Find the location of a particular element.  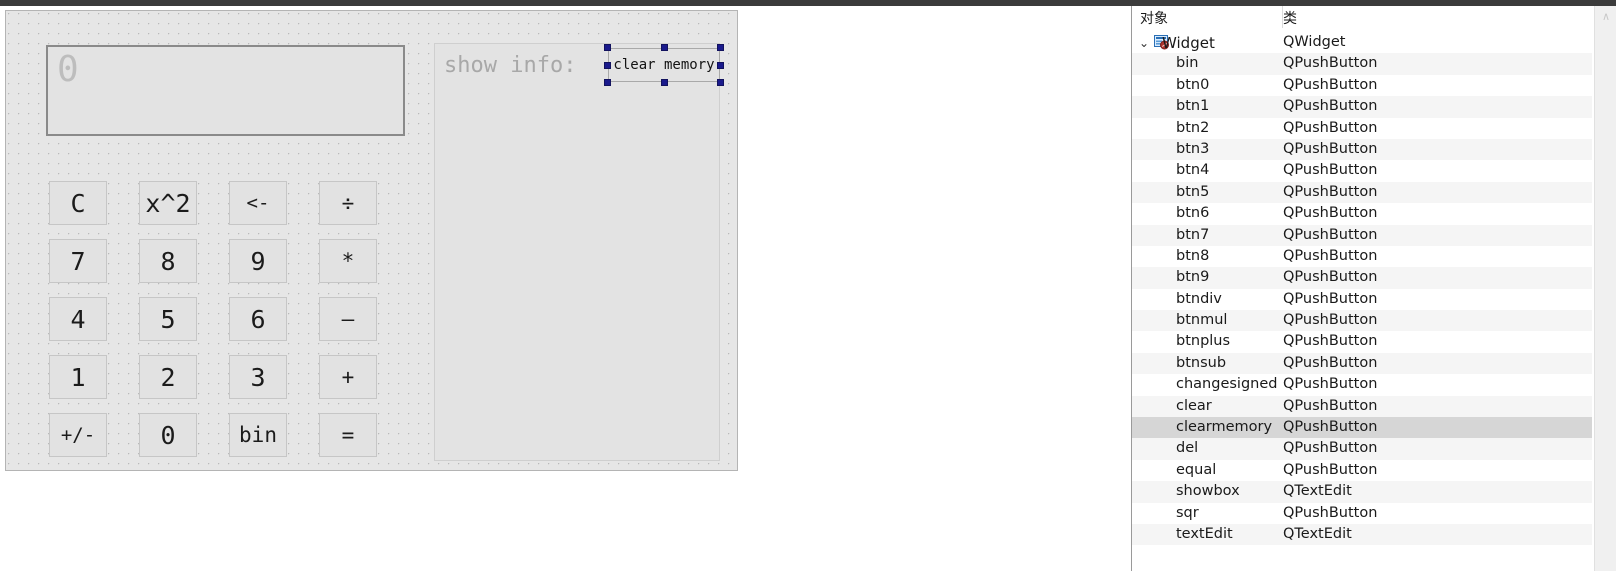

button-add: + is located at coordinates (348, 377).